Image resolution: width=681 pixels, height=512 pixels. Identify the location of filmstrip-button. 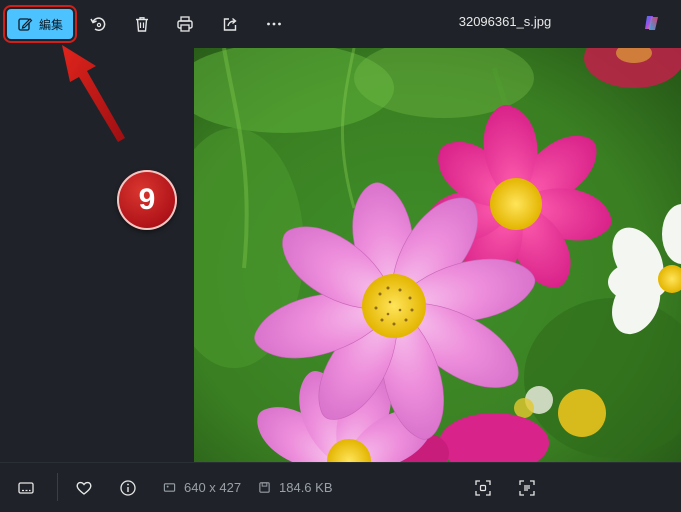
(26, 488).